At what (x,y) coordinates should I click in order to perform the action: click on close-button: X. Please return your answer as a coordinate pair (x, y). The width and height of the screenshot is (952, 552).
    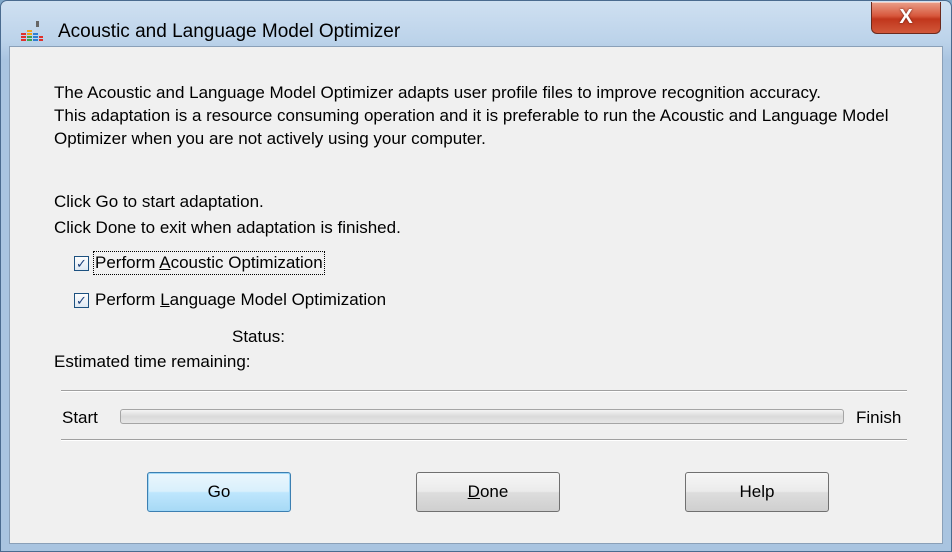
    Looking at the image, I should click on (906, 18).